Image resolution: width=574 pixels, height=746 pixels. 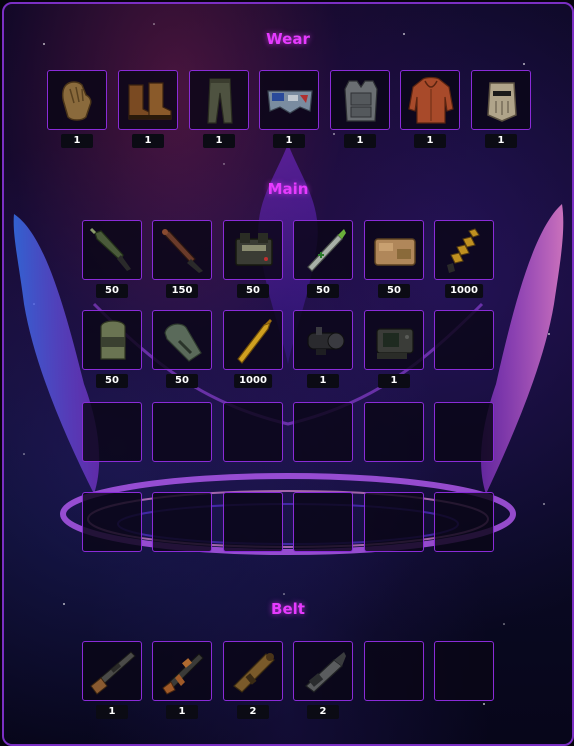 I want to click on facemask-icon, so click(x=502, y=102).